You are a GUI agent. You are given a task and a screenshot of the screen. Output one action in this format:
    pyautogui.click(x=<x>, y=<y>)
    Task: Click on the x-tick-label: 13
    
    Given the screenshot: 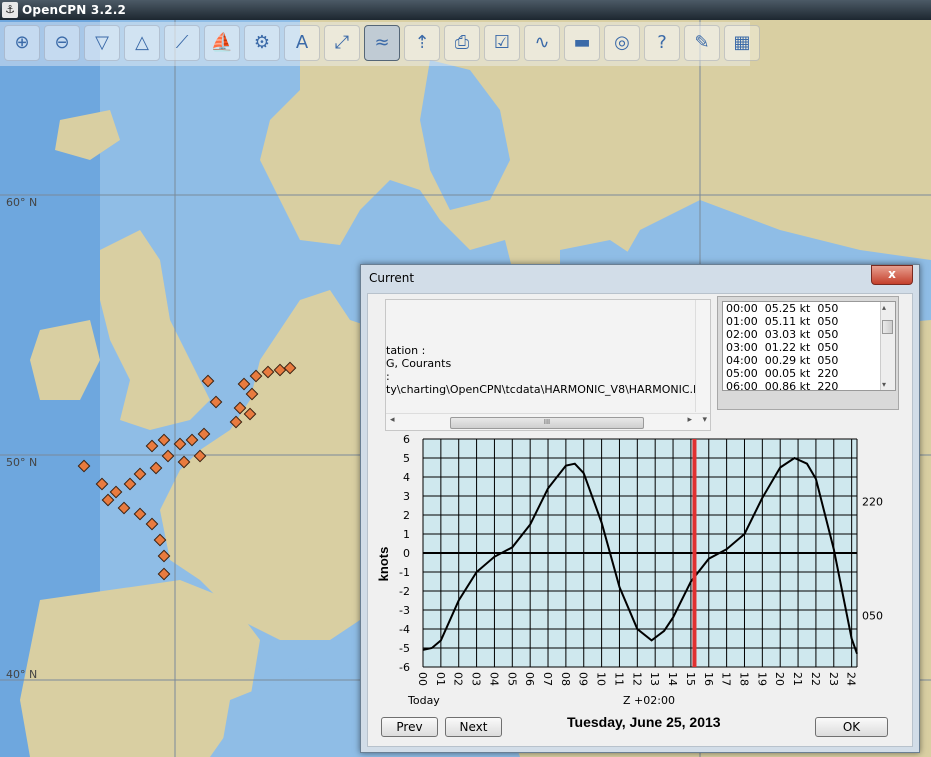 What is the action you would take?
    pyautogui.click(x=654, y=679)
    